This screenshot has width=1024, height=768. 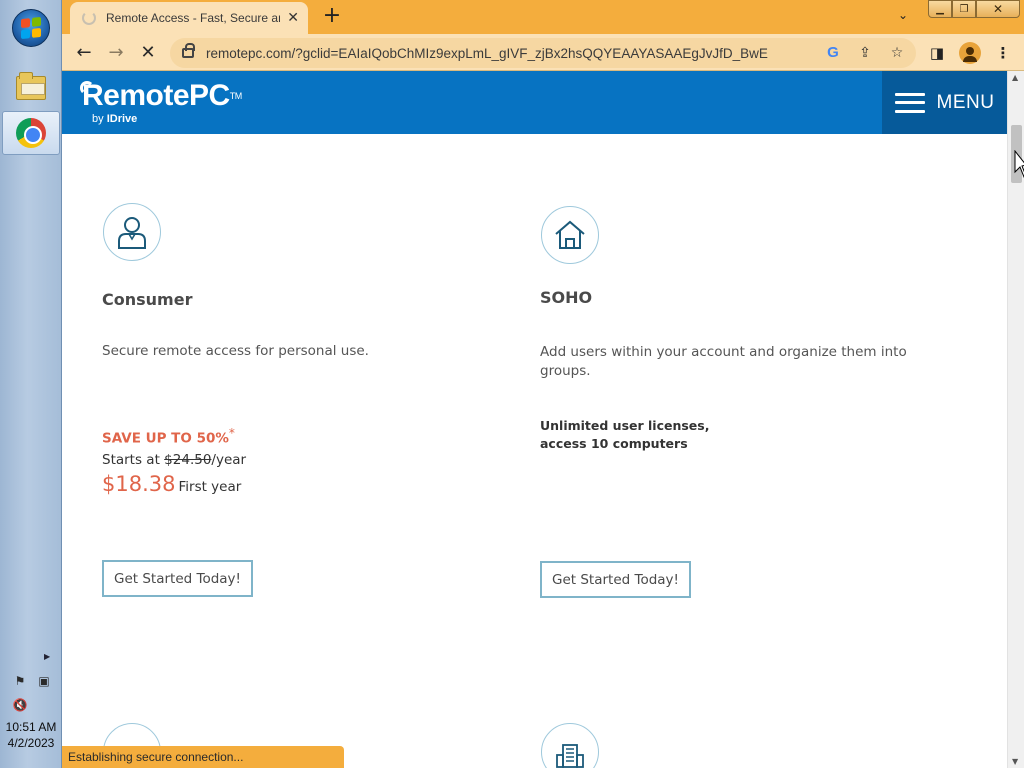 I want to click on scroll-up-arrow-icon: ▲, so click(x=1015, y=77).